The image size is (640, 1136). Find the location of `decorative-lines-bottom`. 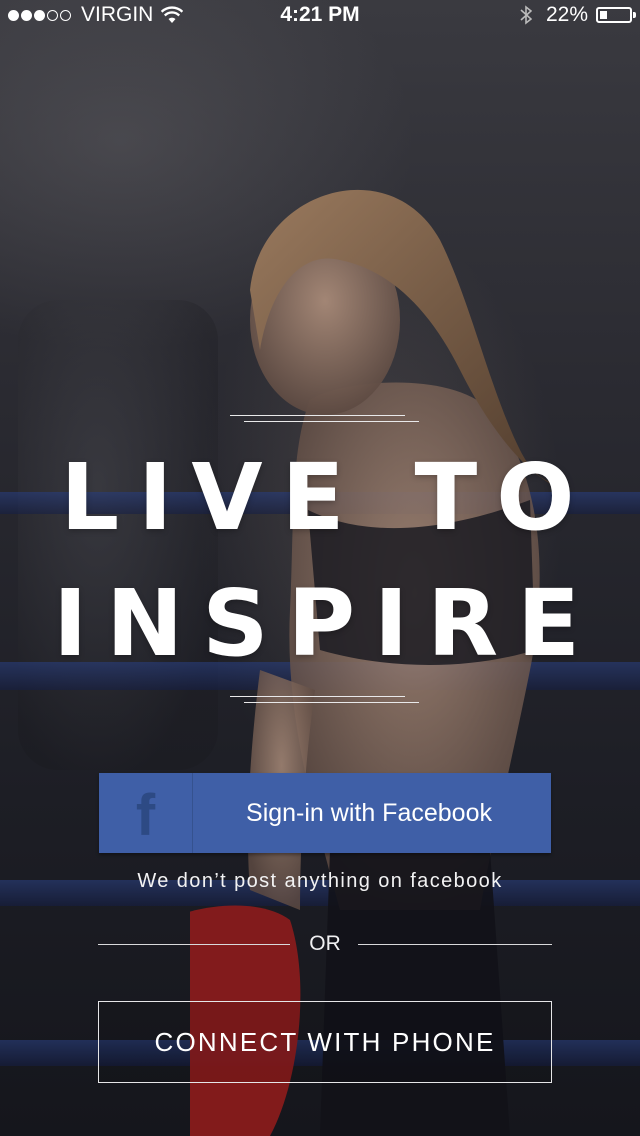

decorative-lines-bottom is located at coordinates (325, 700).